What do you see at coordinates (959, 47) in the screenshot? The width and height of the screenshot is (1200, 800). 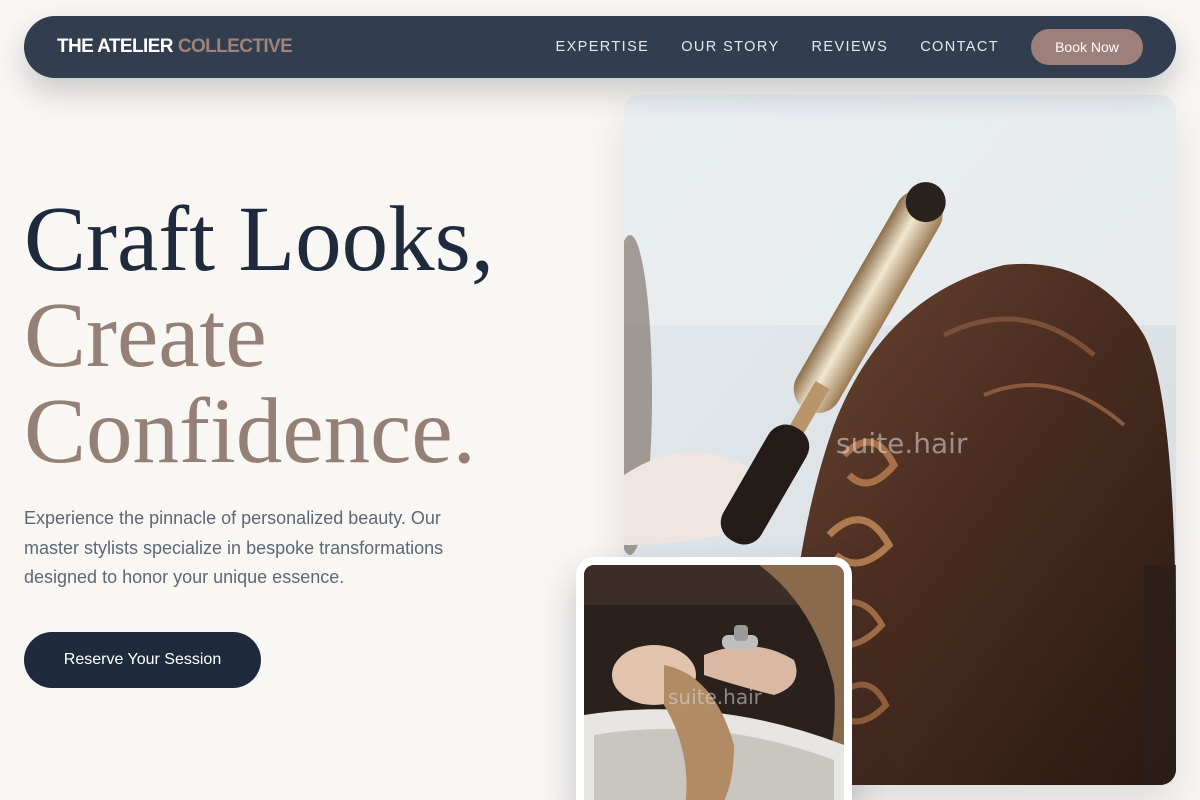 I see `nav-link-contact: CONTACT` at bounding box center [959, 47].